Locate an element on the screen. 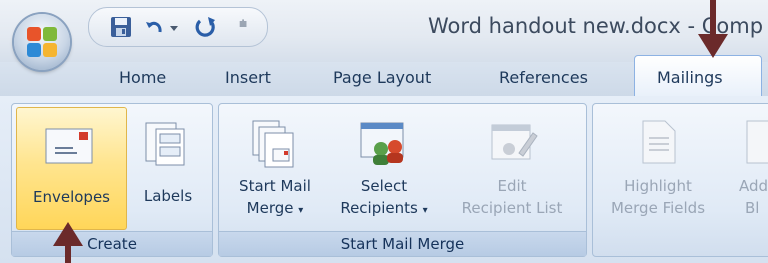 The image size is (768, 263). redo-icon is located at coordinates (206, 27).